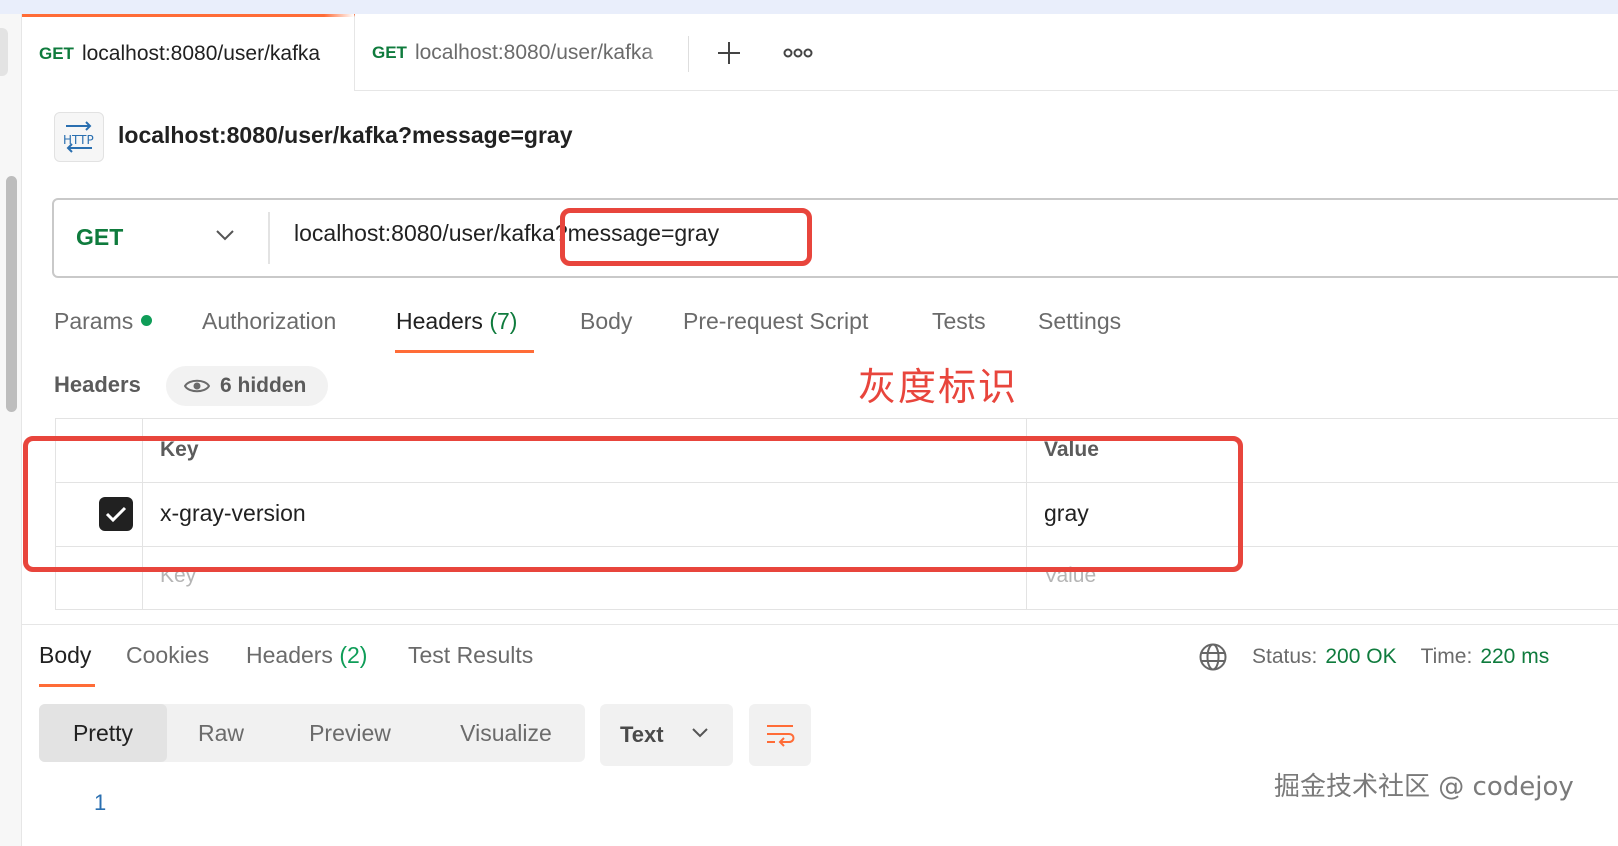 This screenshot has height=846, width=1618. What do you see at coordinates (1424, 787) in the screenshot?
I see `watermark: 掘金技术社区 @ codejoy` at bounding box center [1424, 787].